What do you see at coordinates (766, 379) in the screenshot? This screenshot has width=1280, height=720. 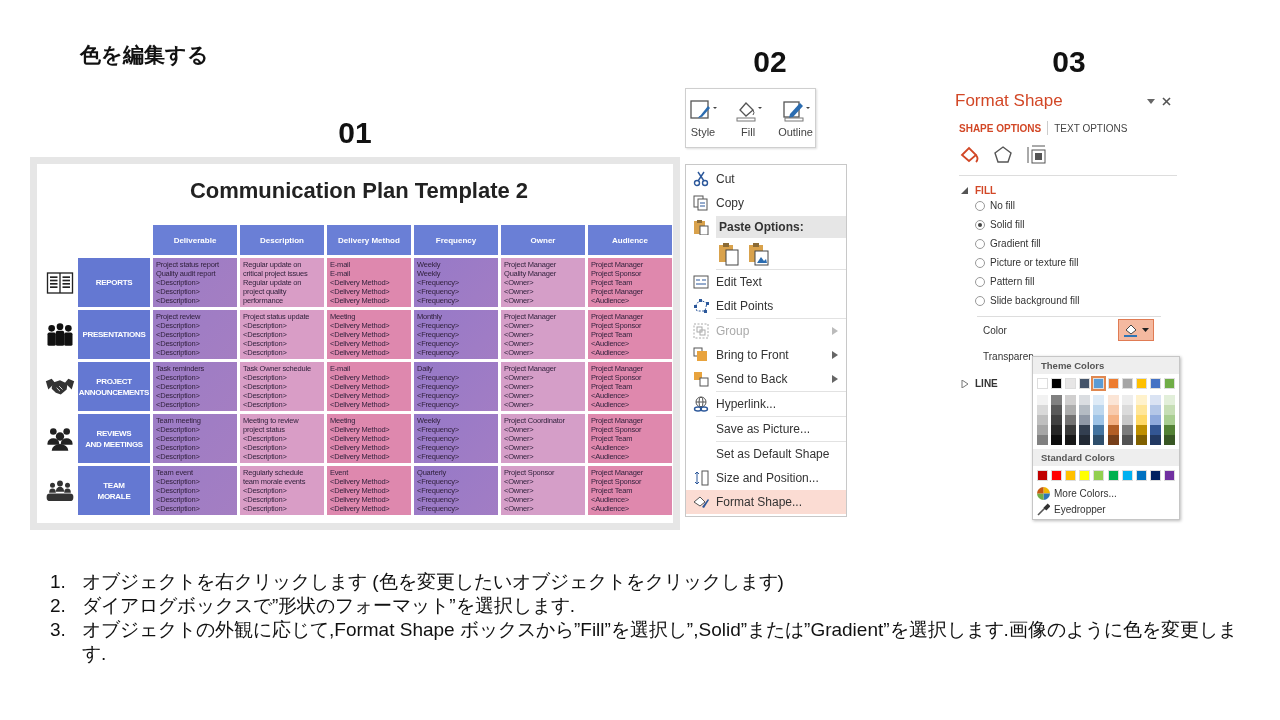 I see `menu-item: Send to Back` at bounding box center [766, 379].